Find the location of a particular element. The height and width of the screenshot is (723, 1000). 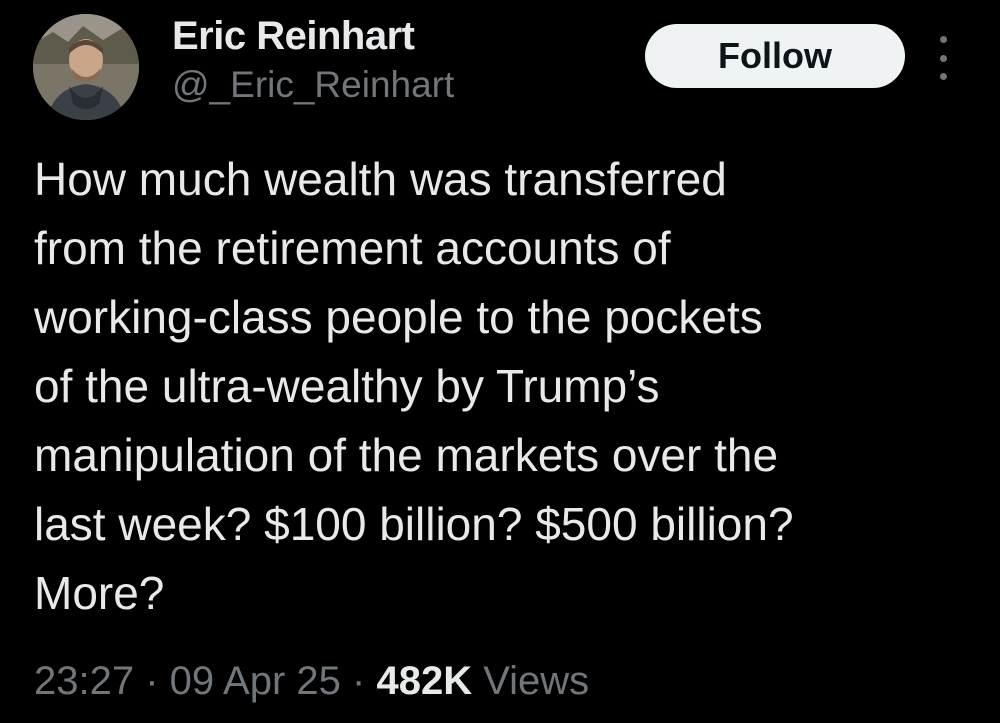

tweet-time: 23:27 is located at coordinates (84, 681).